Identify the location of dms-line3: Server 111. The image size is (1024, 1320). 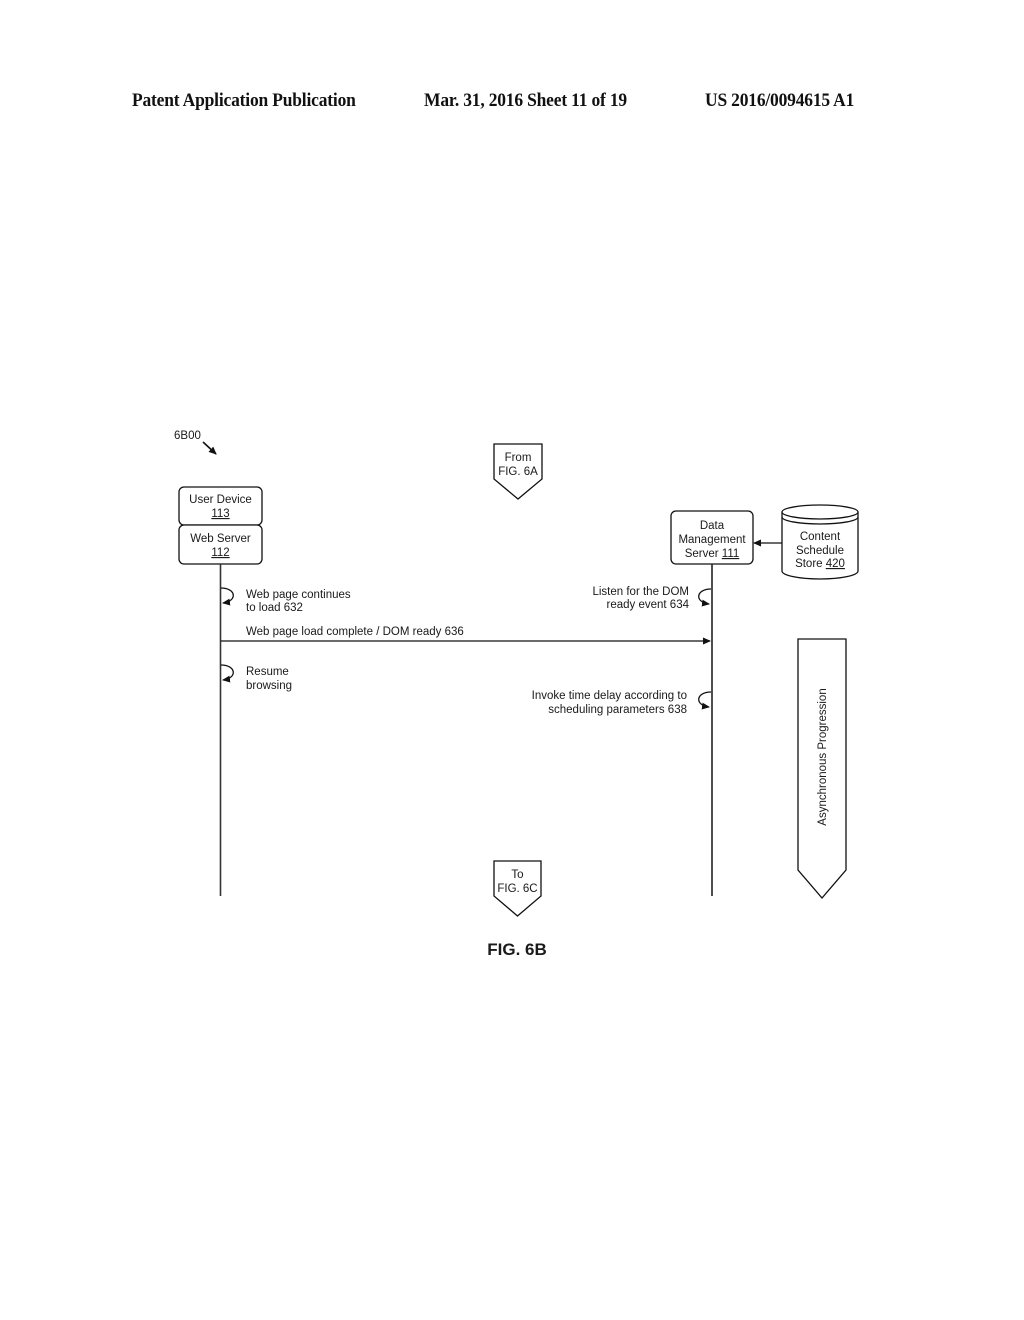
(712, 554).